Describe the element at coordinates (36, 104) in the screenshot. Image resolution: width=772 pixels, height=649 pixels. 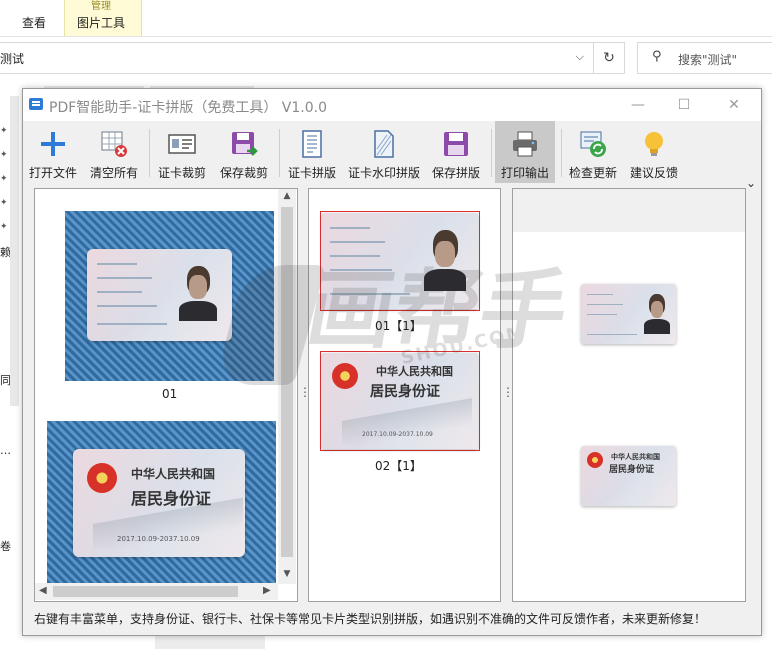
I see `app-icon` at that location.